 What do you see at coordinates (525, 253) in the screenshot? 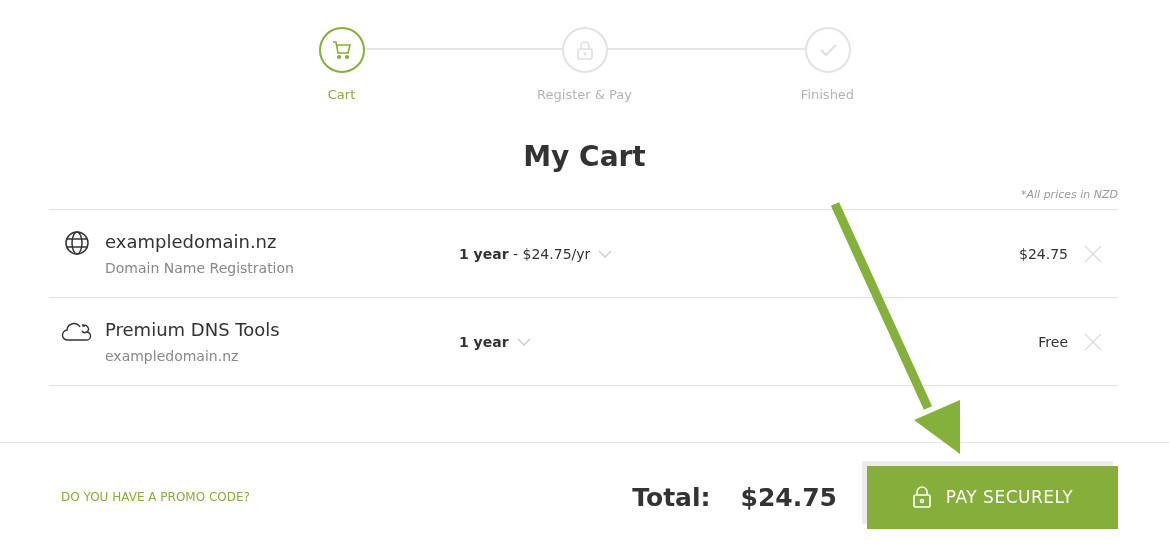
I see `term-select: 1 year - $24.75/yr` at bounding box center [525, 253].